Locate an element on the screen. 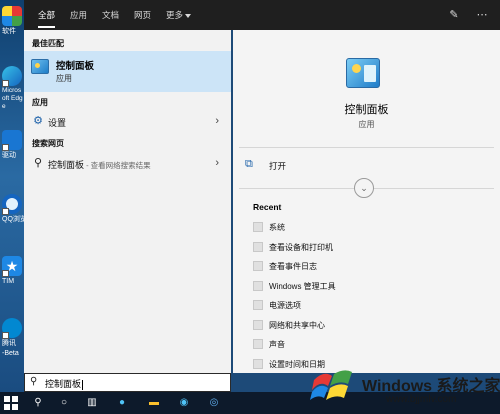 Image resolution: width=500 pixels, height=414 pixels. tab-documents: 文档 is located at coordinates (110, 15).